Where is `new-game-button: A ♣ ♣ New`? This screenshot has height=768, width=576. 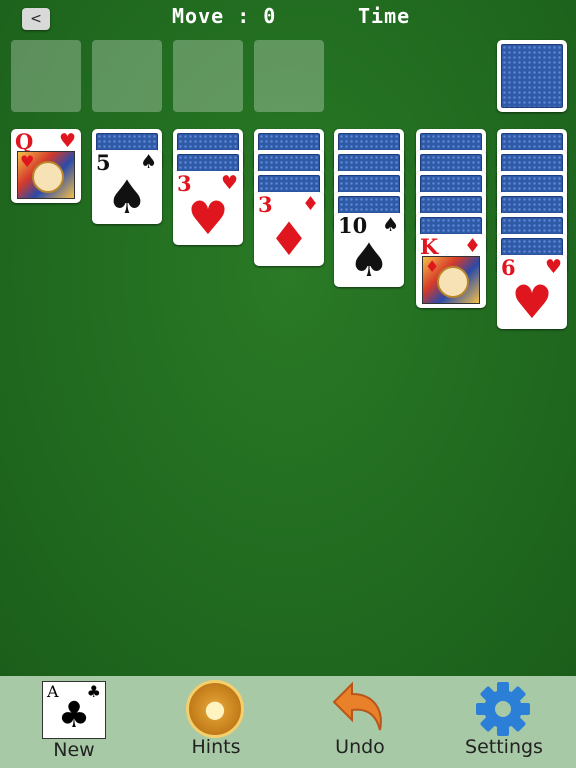 new-game-button: A ♣ ♣ New is located at coordinates (74, 722).